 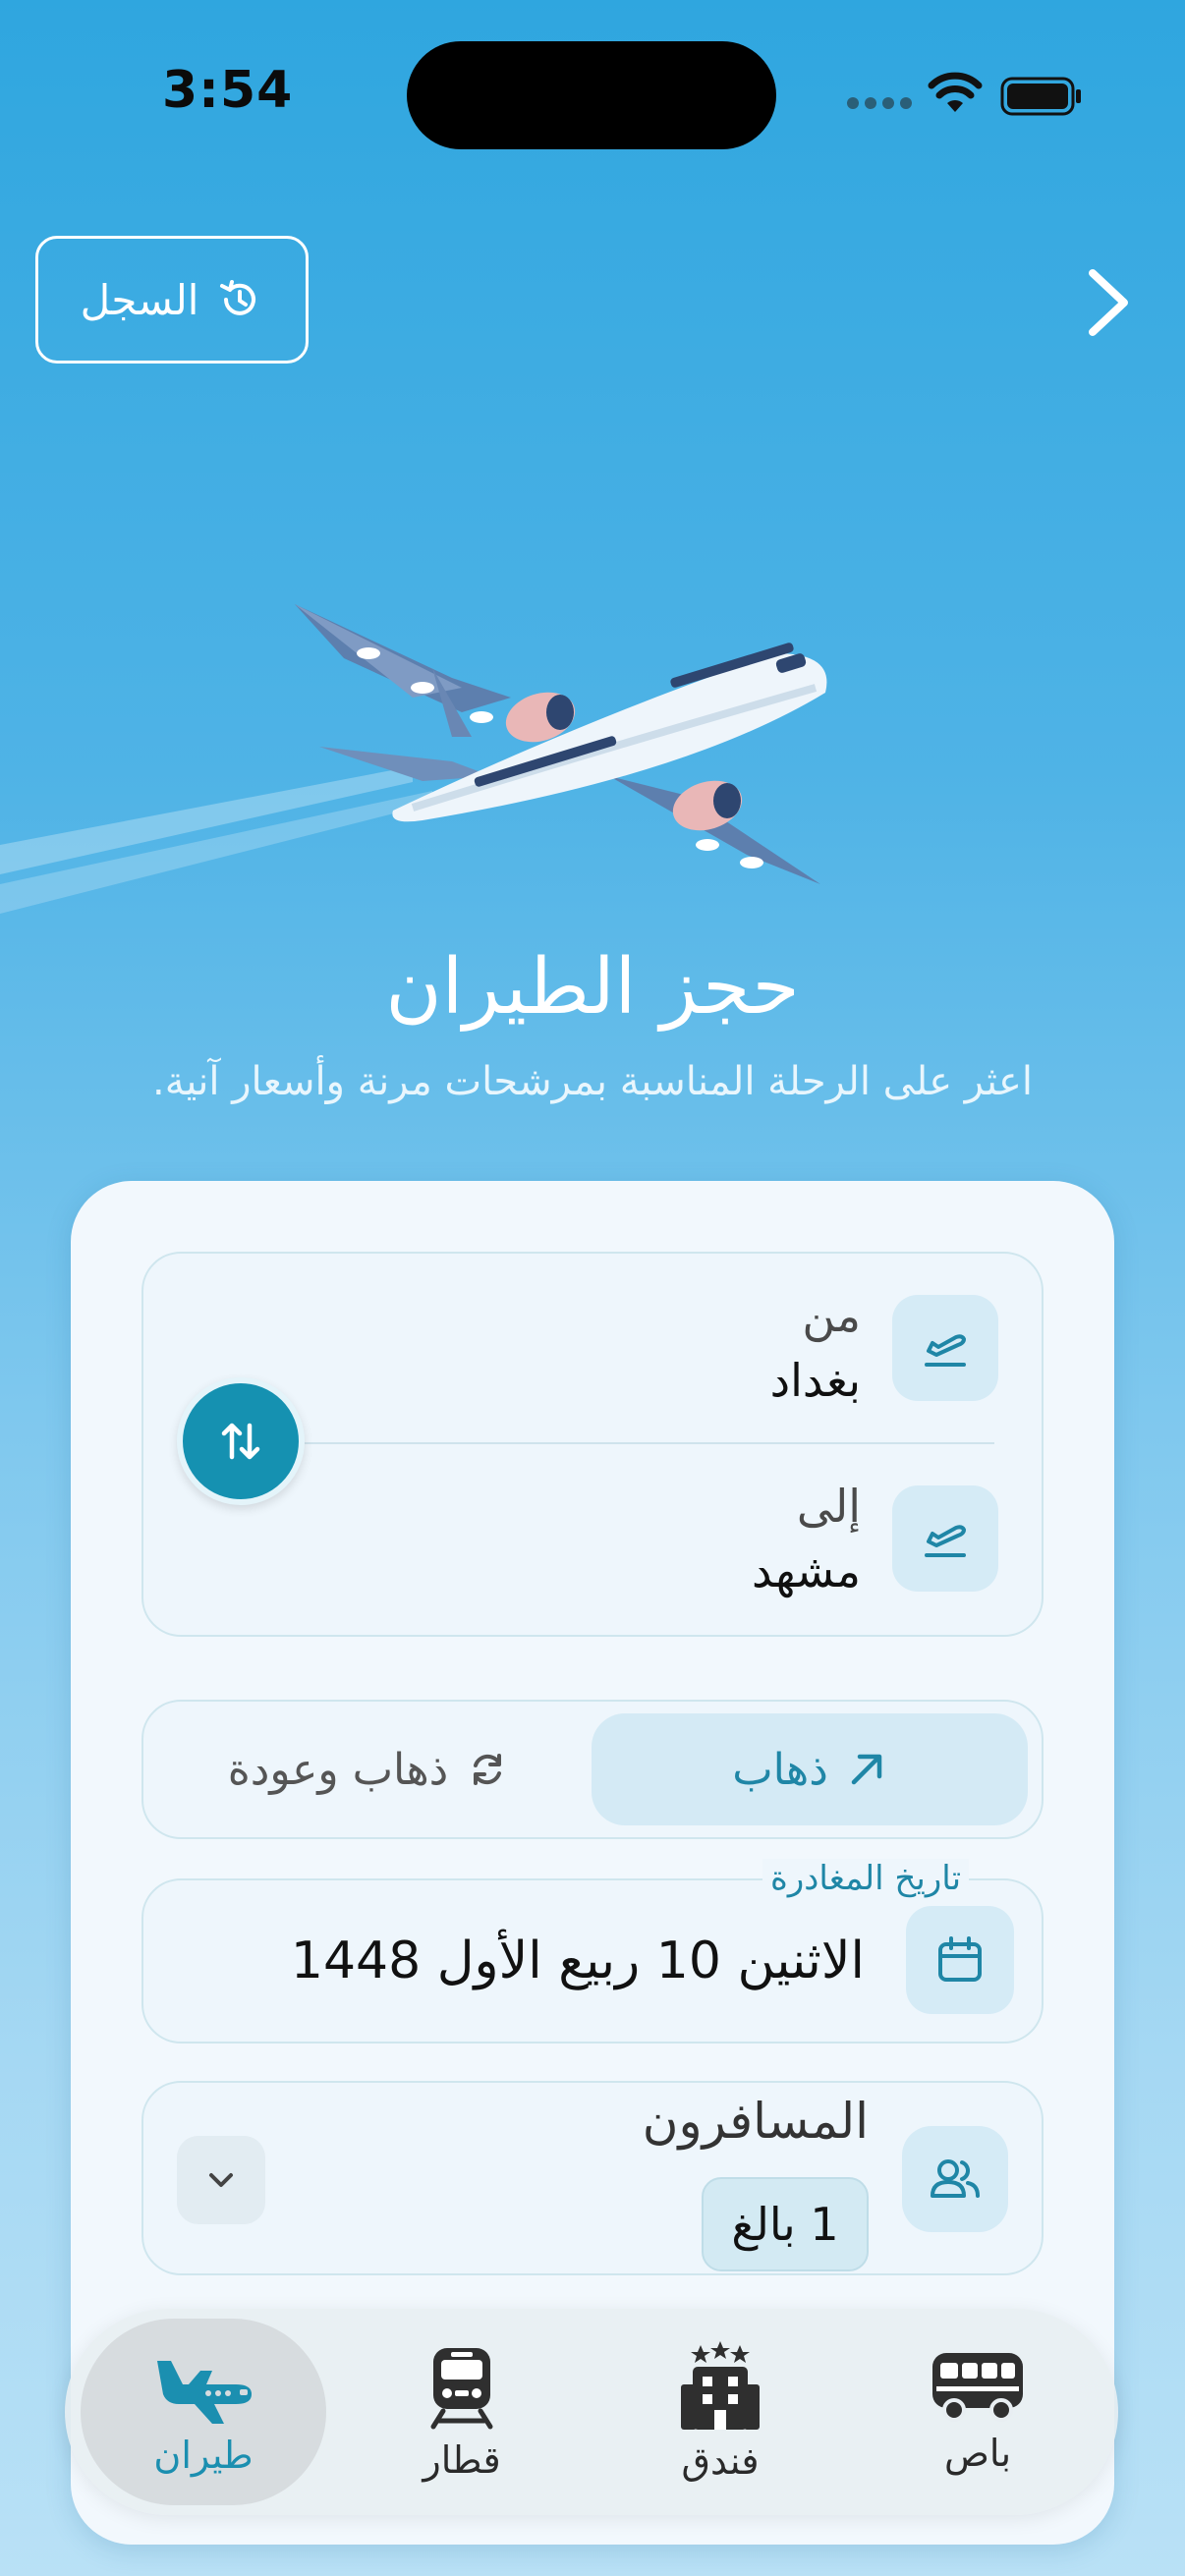 What do you see at coordinates (204, 2455) in the screenshot?
I see `tab-flights-label: طيران` at bounding box center [204, 2455].